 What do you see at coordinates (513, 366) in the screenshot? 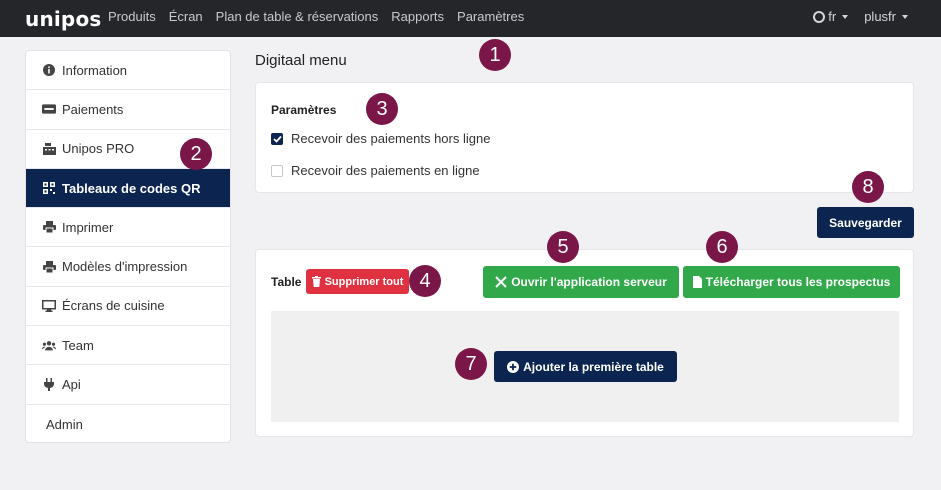
I see `plus-circle-icon` at bounding box center [513, 366].